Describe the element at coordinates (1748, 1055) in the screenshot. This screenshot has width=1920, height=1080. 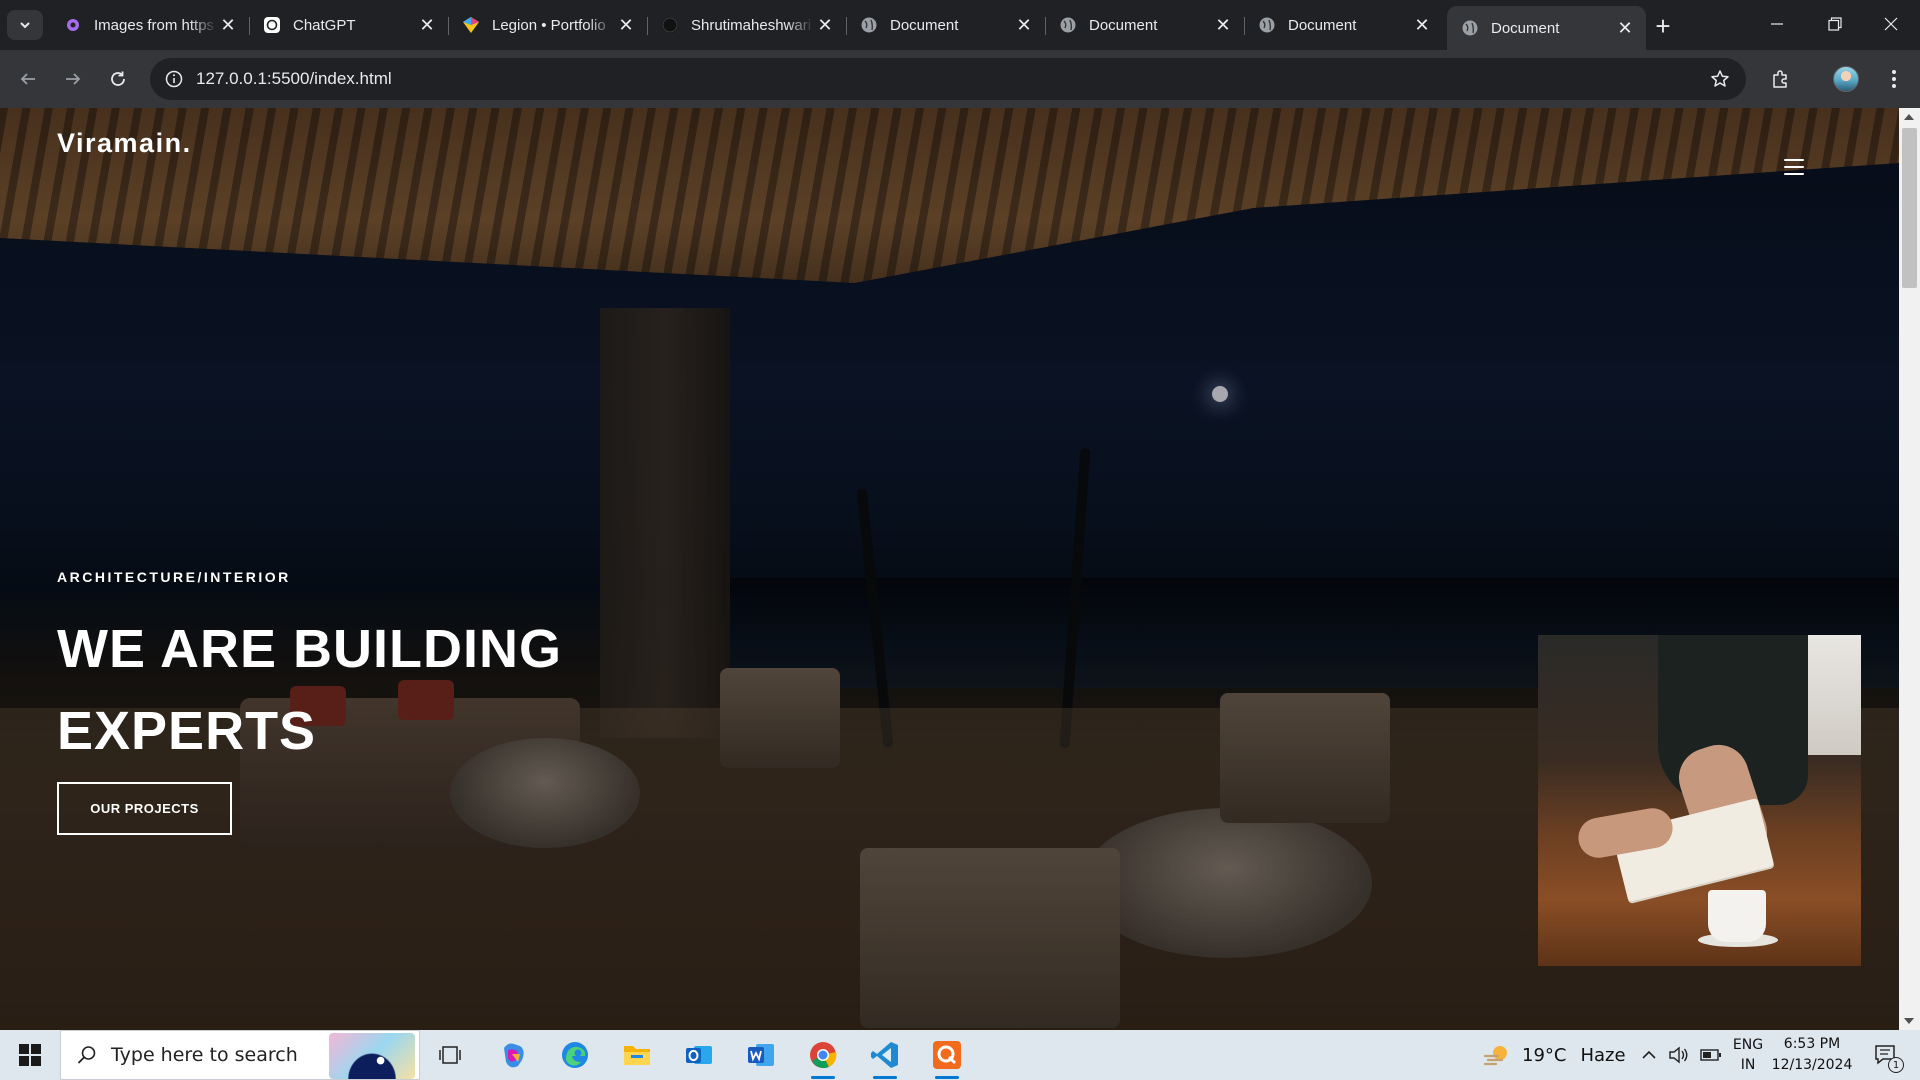
I see `language-indicator: ENG IN` at that location.